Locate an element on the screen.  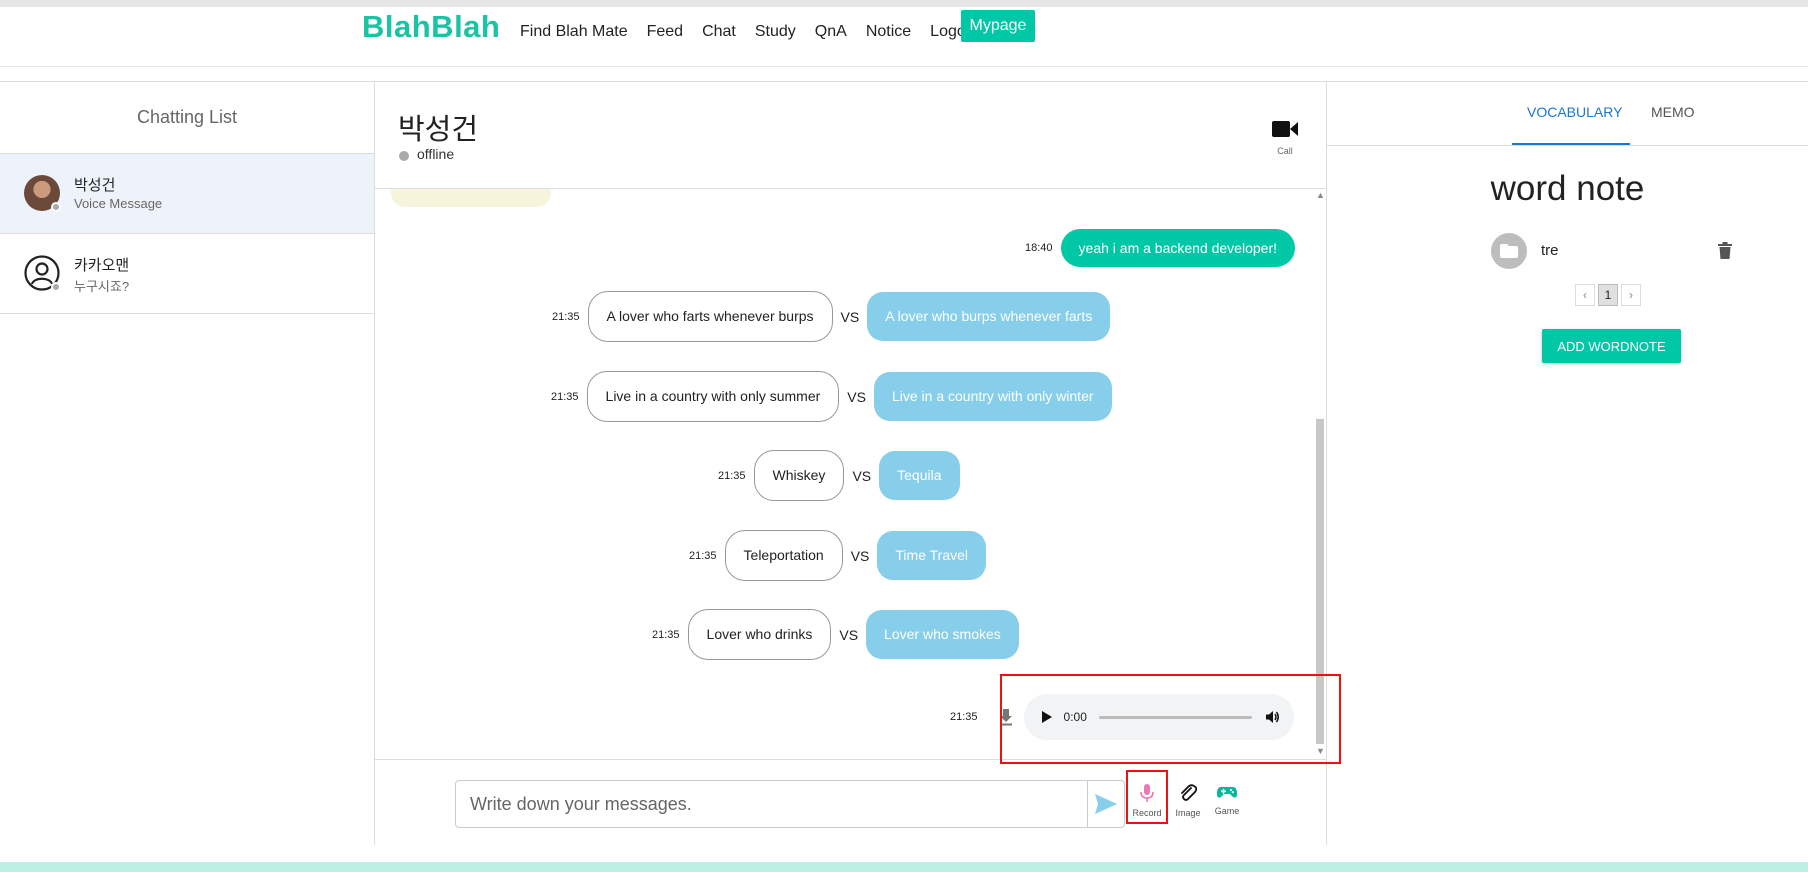
active-tab-indicator is located at coordinates (1571, 144).